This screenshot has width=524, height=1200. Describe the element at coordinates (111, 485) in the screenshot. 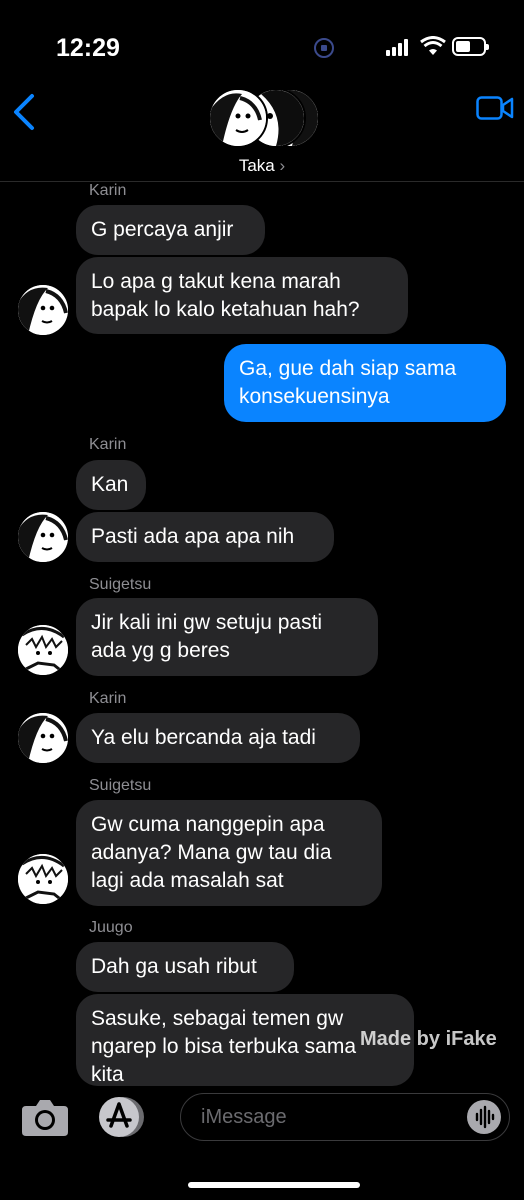

I see `message-bubble-incoming: Kan` at that location.